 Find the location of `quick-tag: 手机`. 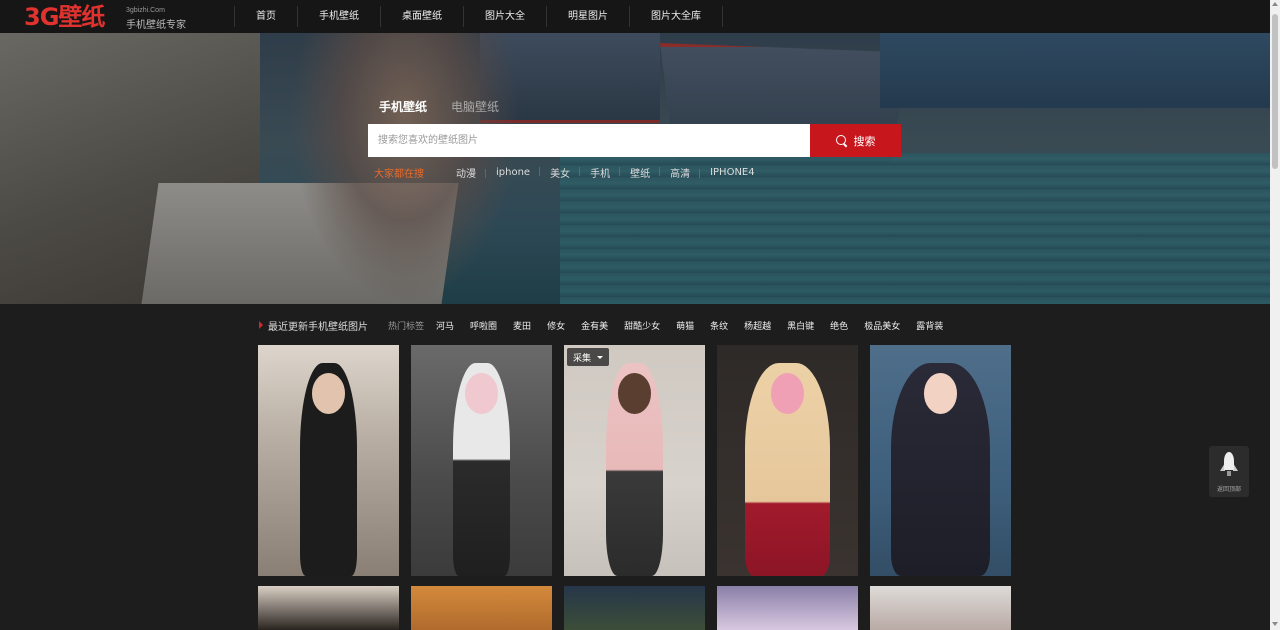

quick-tag: 手机 is located at coordinates (599, 172).